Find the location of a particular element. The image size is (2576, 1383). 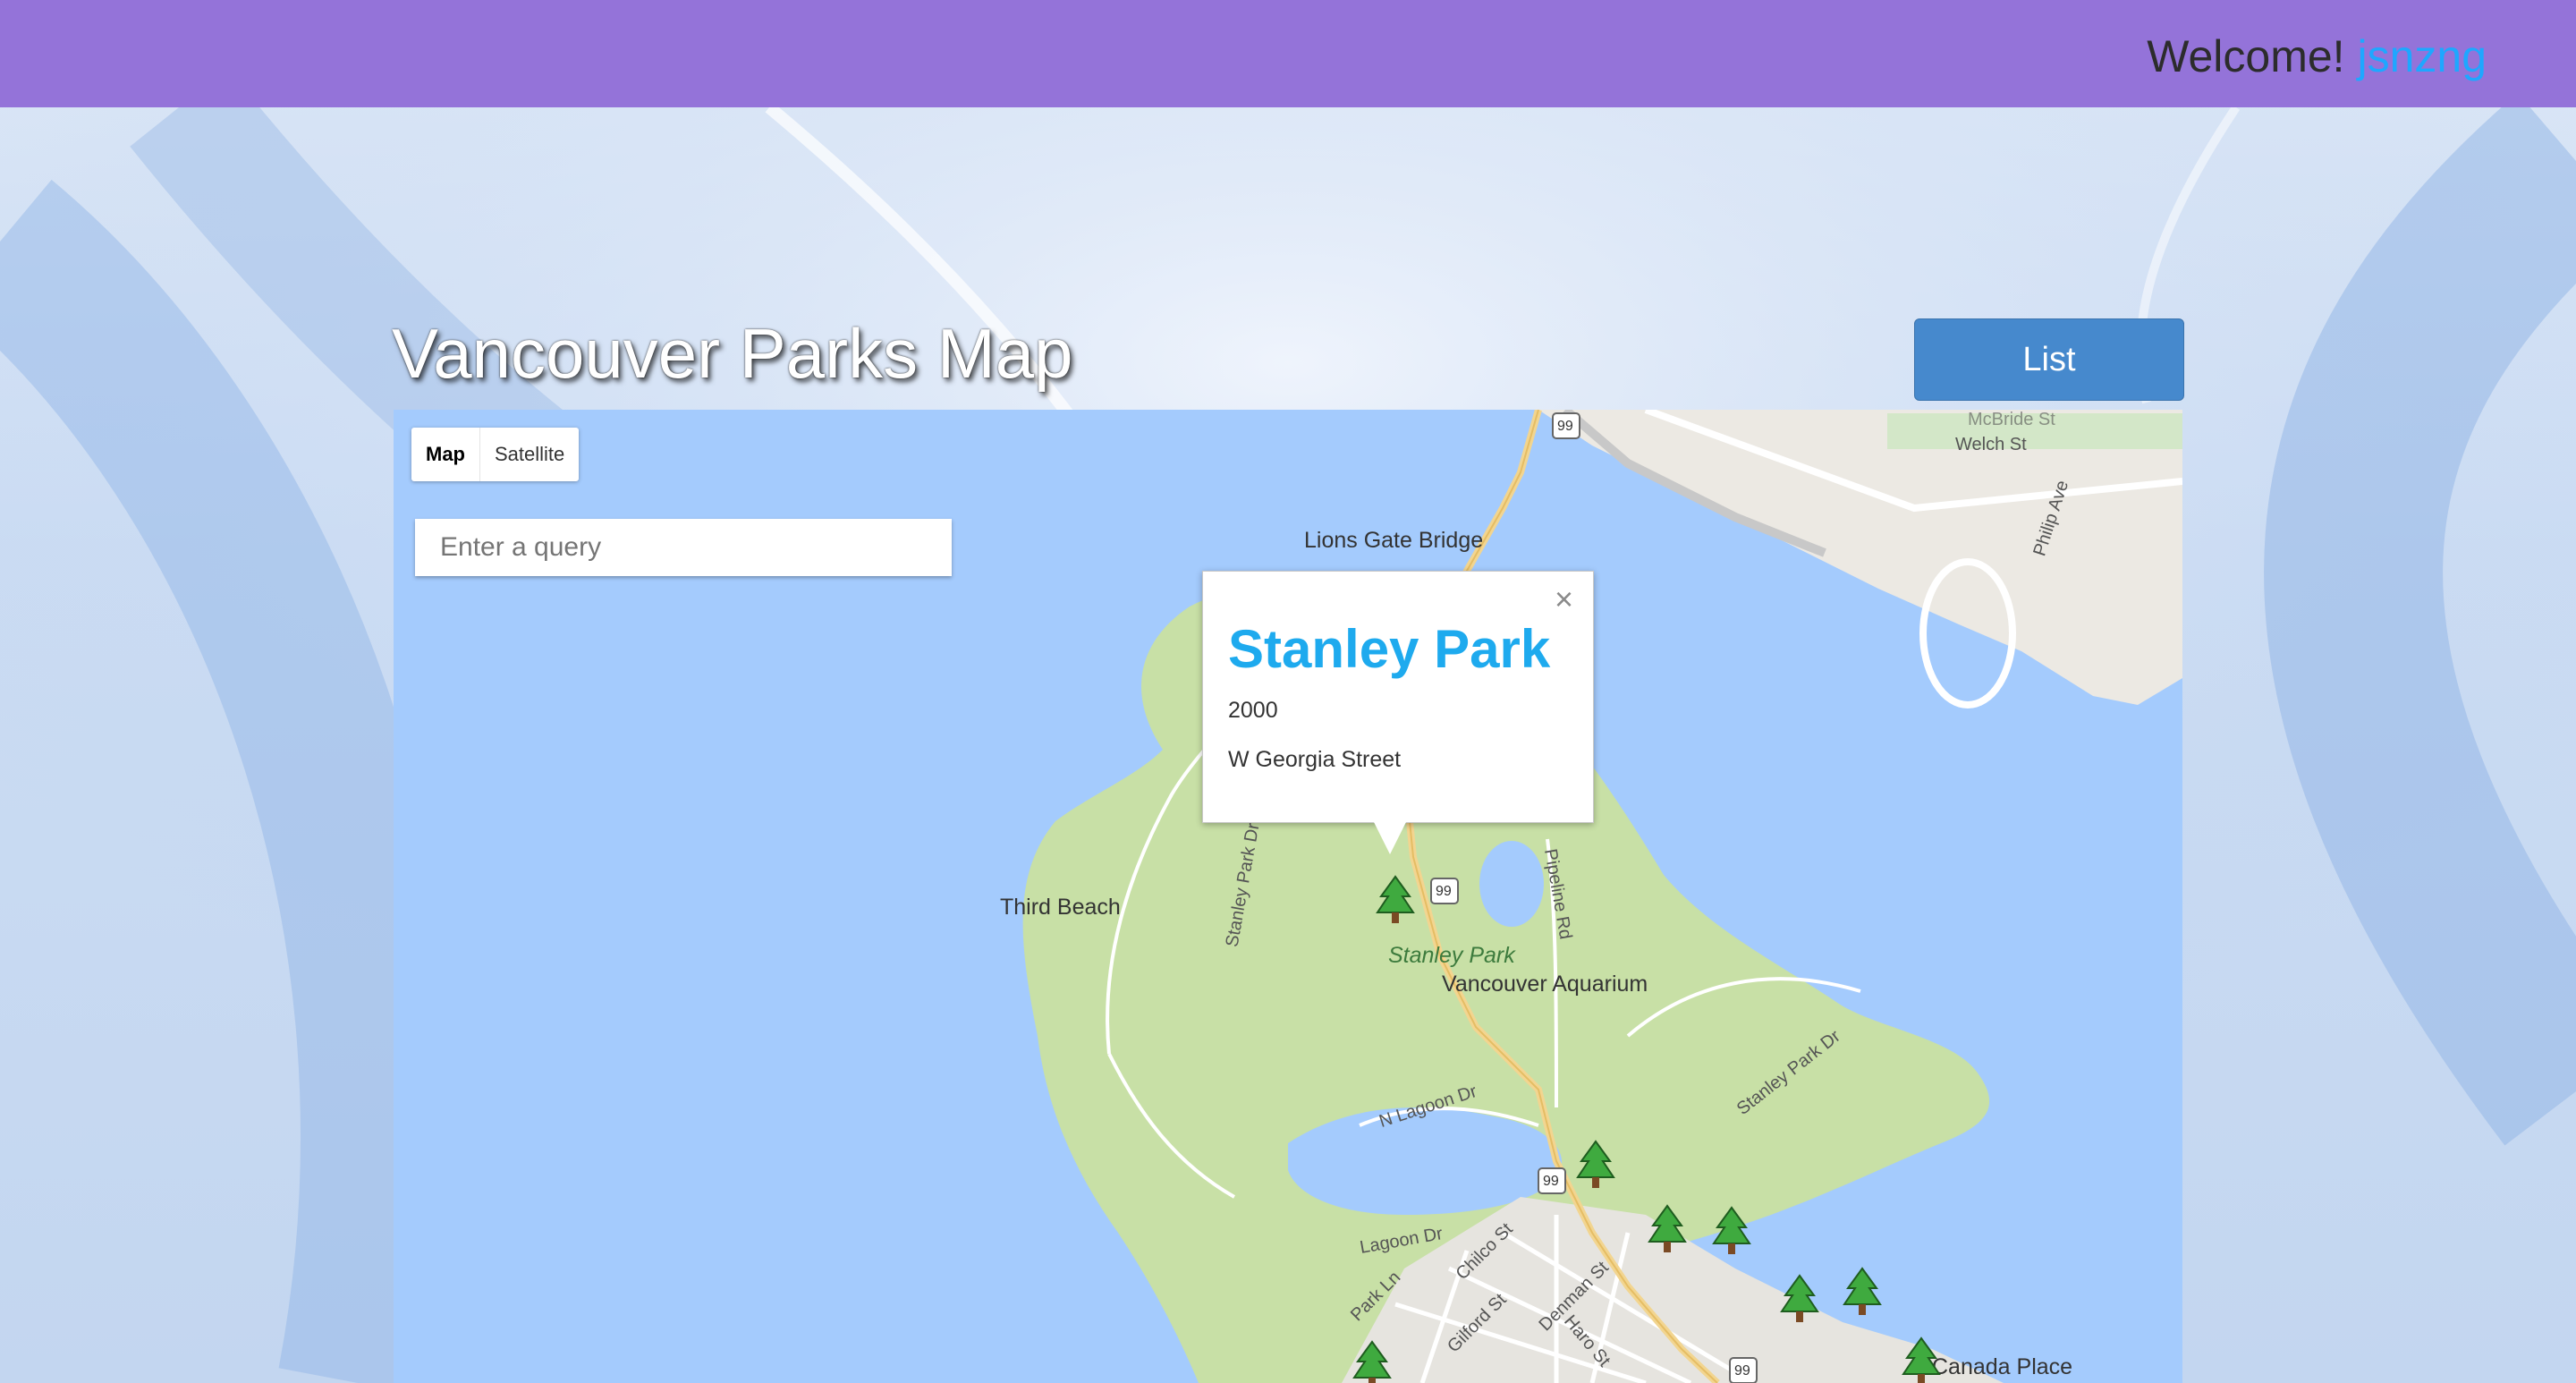

top-navbar: Welcome! jsnzng is located at coordinates (1288, 54).